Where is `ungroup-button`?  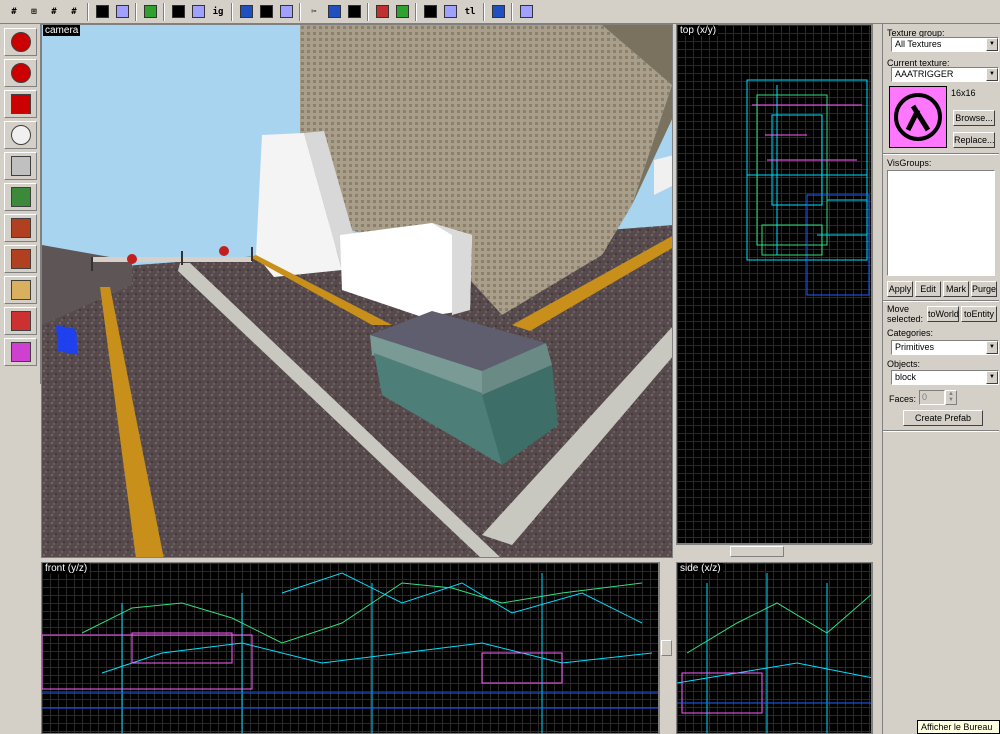 ungroup-button is located at coordinates (198, 11).